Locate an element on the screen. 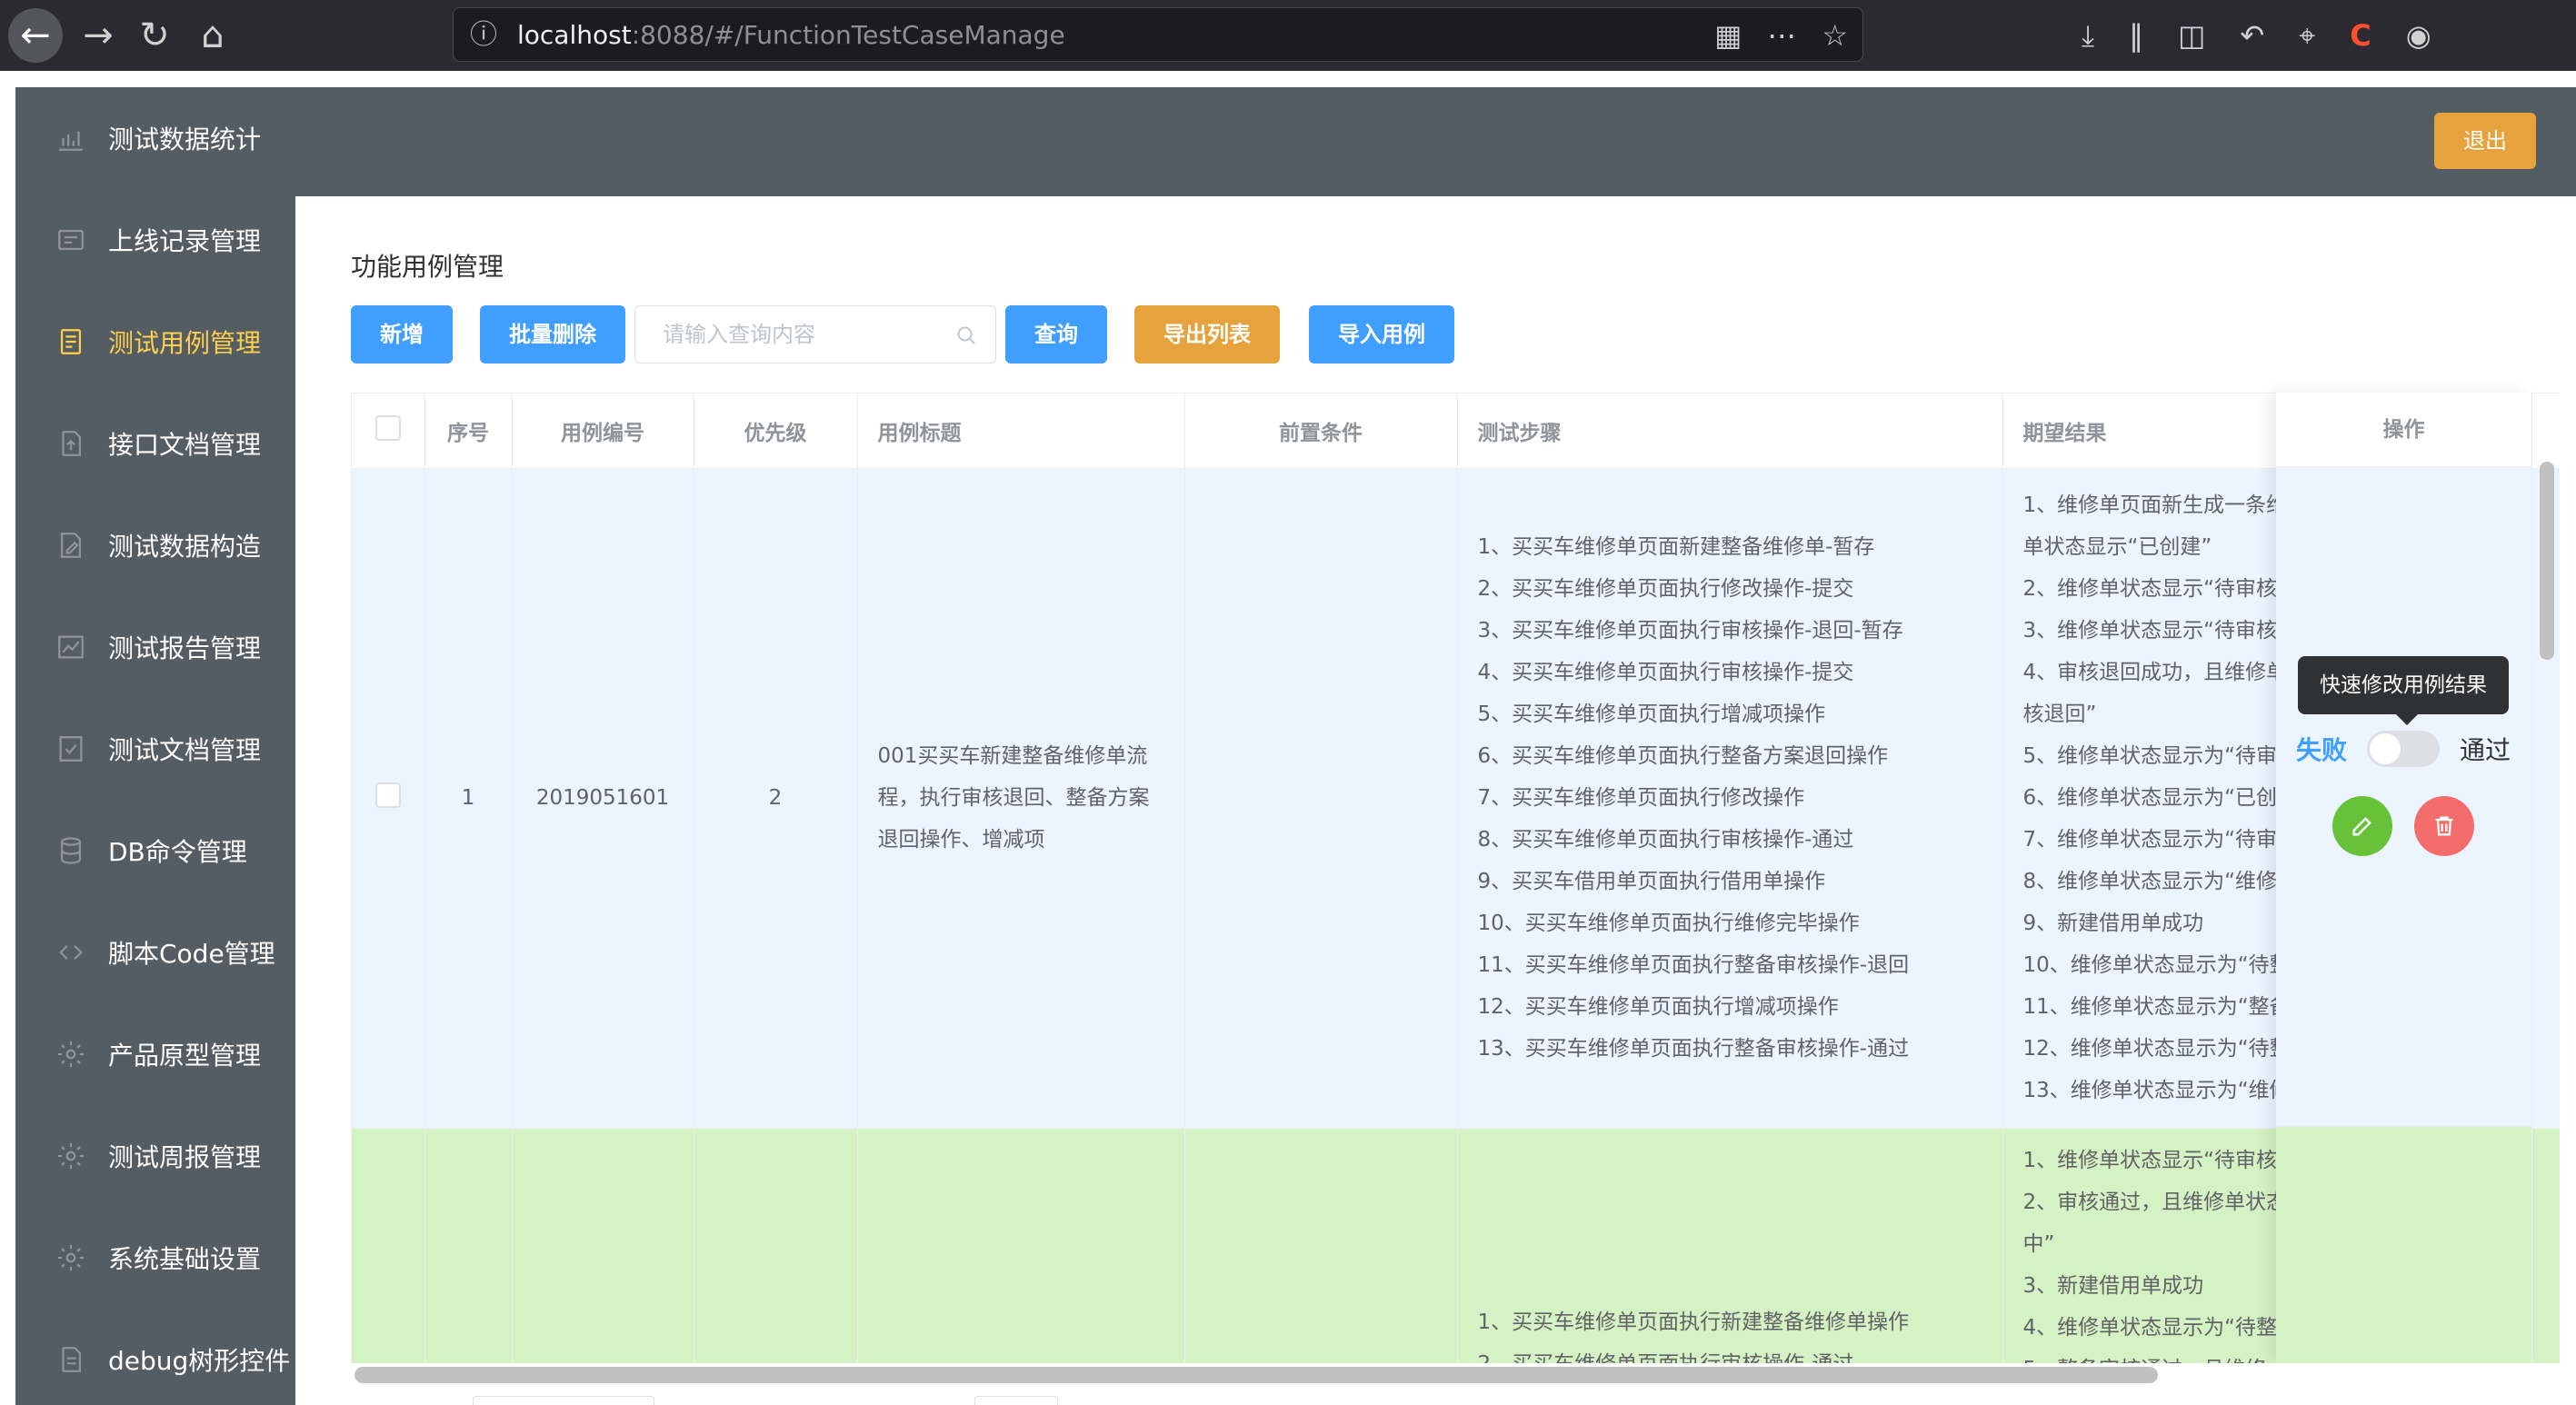 The height and width of the screenshot is (1405, 2576). column-header-case-title: 用例标题 is located at coordinates (1021, 431).